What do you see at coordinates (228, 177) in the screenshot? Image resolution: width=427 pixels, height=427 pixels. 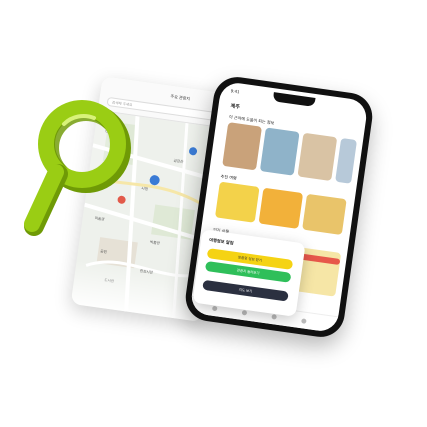 I see `section-title: 추천 여행` at bounding box center [228, 177].